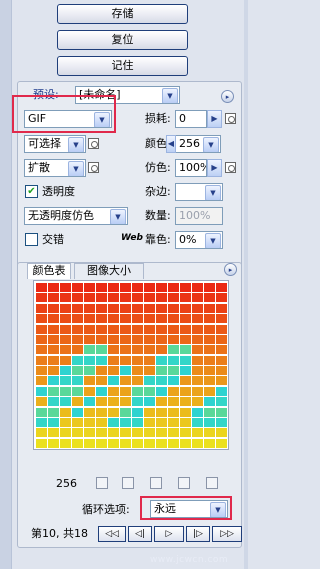 This screenshot has height=569, width=320. What do you see at coordinates (191, 168) in the screenshot?
I see `dither-amount-input: 100%` at bounding box center [191, 168].